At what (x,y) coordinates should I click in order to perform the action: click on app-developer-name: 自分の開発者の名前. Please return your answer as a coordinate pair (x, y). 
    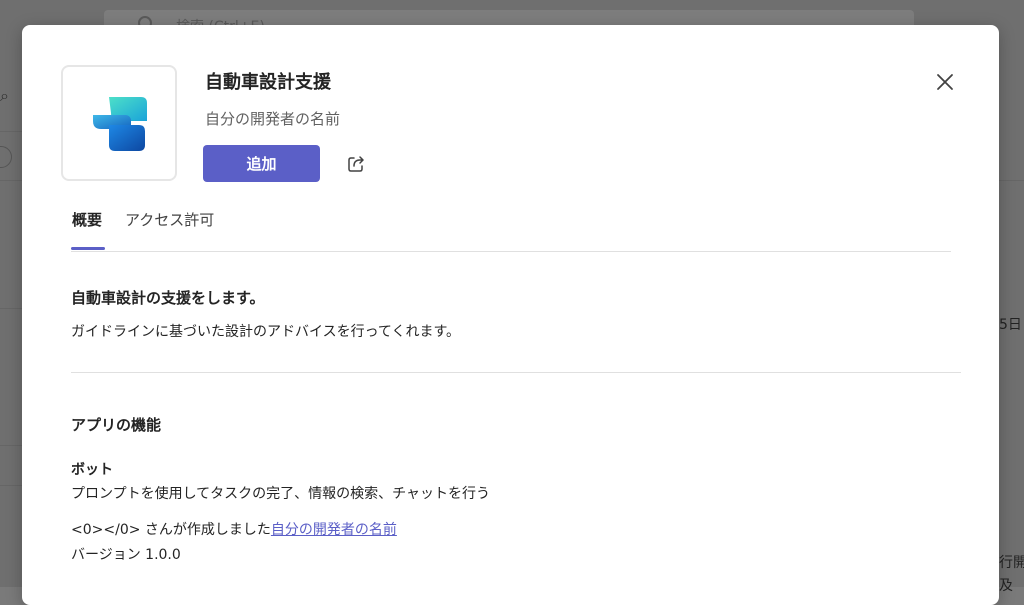
    Looking at the image, I should click on (273, 119).